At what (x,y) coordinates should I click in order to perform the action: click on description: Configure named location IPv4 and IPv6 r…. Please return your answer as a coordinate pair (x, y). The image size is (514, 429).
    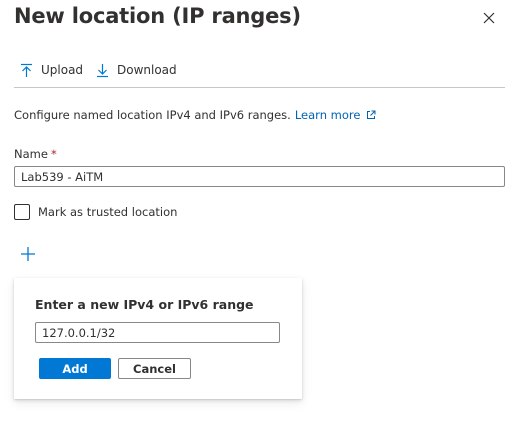
    Looking at the image, I should click on (195, 115).